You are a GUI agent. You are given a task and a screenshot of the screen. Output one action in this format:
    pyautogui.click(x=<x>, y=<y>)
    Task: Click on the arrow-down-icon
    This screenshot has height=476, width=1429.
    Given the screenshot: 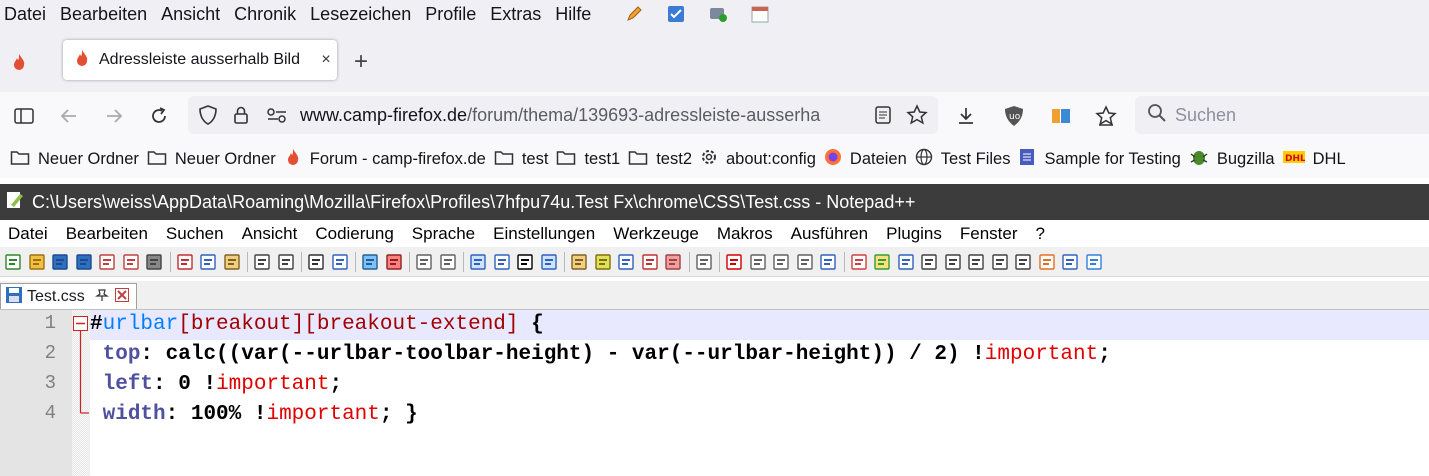 What is the action you would take?
    pyautogui.click(x=1000, y=262)
    